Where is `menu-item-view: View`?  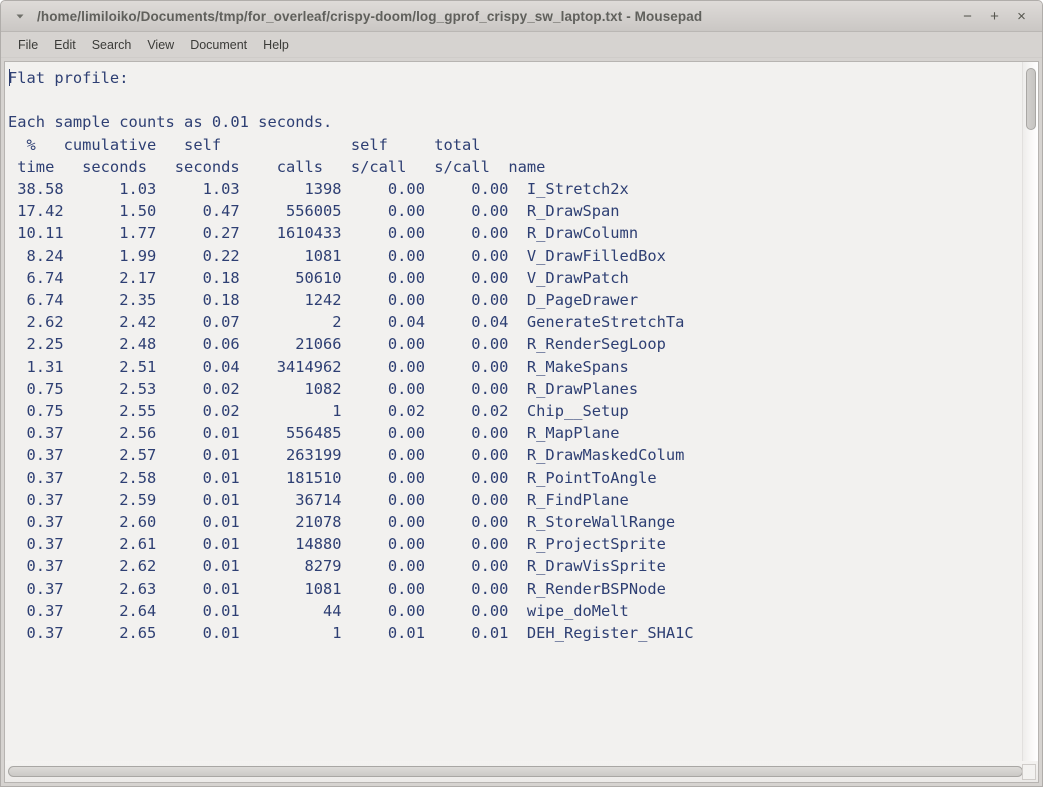
menu-item-view: View is located at coordinates (160, 45).